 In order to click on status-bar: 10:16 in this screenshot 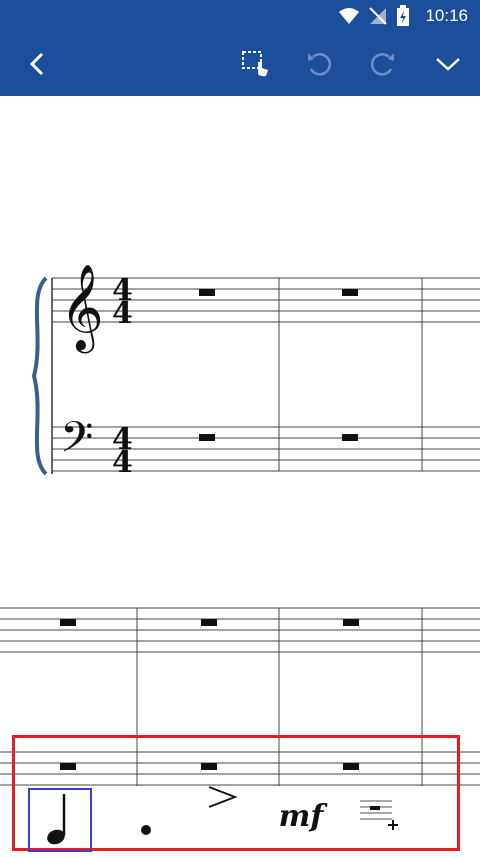, I will do `click(240, 17)`.